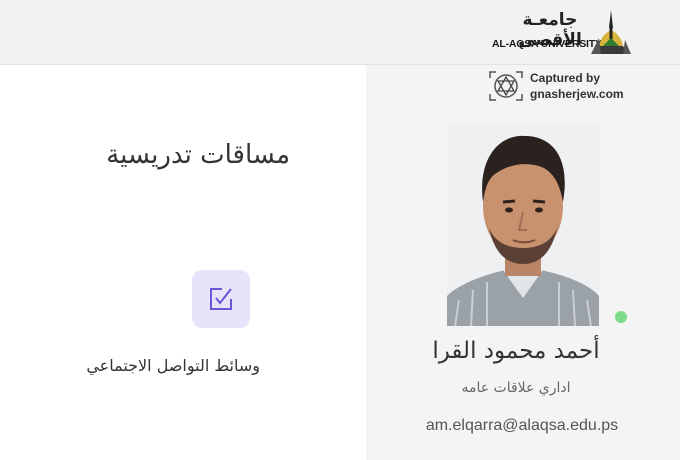 This screenshot has height=460, width=680. I want to click on logo-english-text: AL-AQSA UNIVERSITY, so click(547, 44).